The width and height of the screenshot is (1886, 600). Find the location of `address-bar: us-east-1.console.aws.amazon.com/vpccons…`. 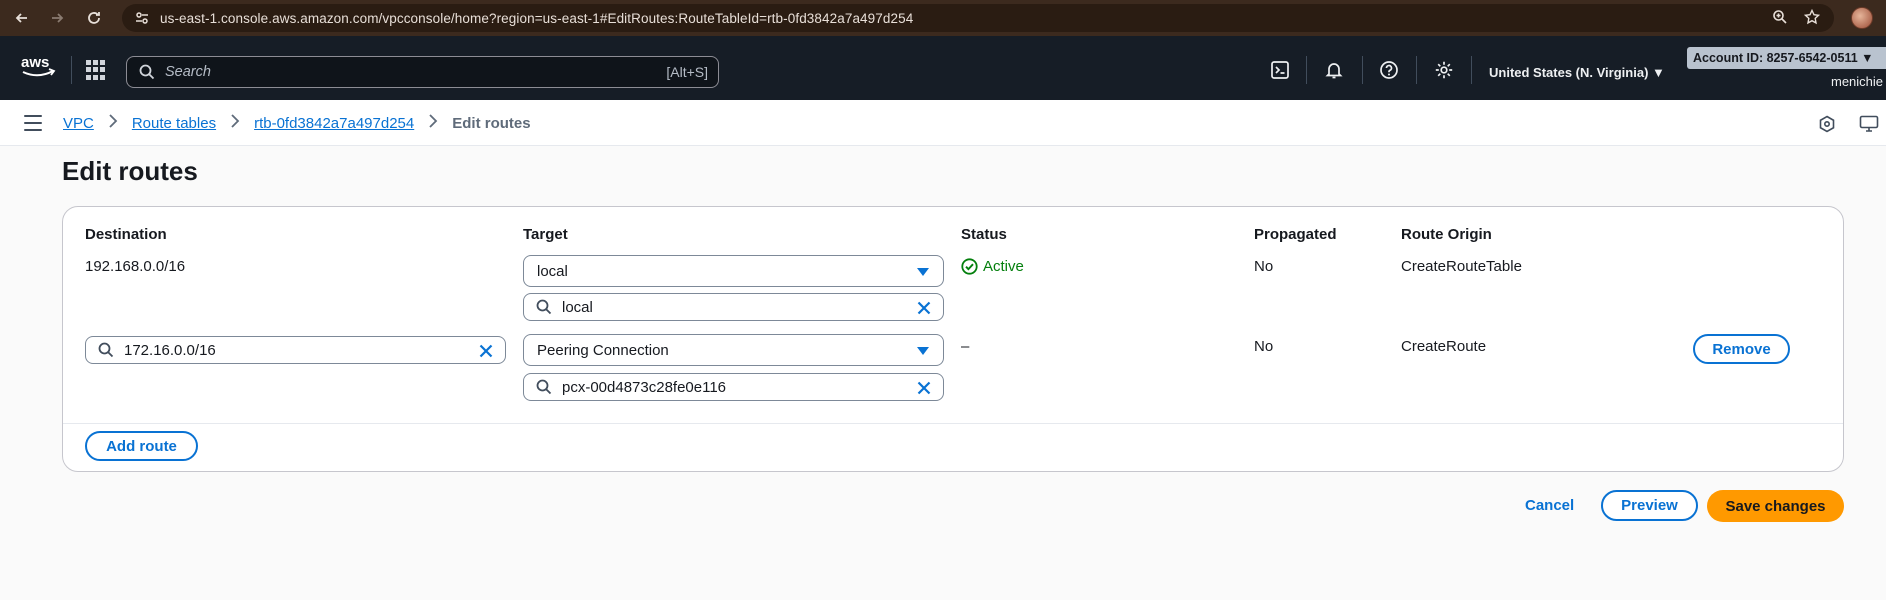

address-bar: us-east-1.console.aws.amazon.com/vpccons… is located at coordinates (978, 18).